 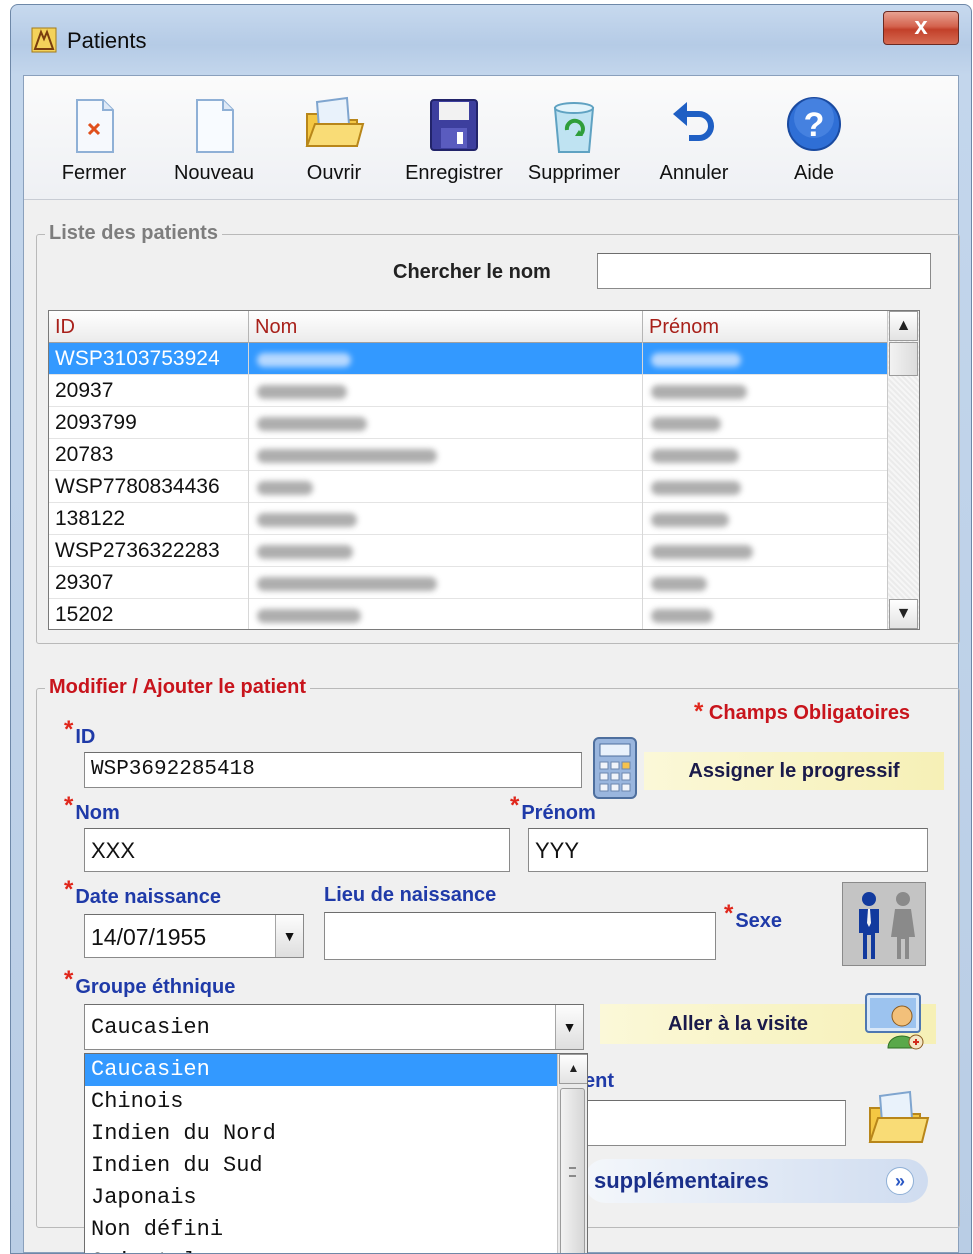 What do you see at coordinates (94, 142) in the screenshot?
I see `fermer-button: Fermer` at bounding box center [94, 142].